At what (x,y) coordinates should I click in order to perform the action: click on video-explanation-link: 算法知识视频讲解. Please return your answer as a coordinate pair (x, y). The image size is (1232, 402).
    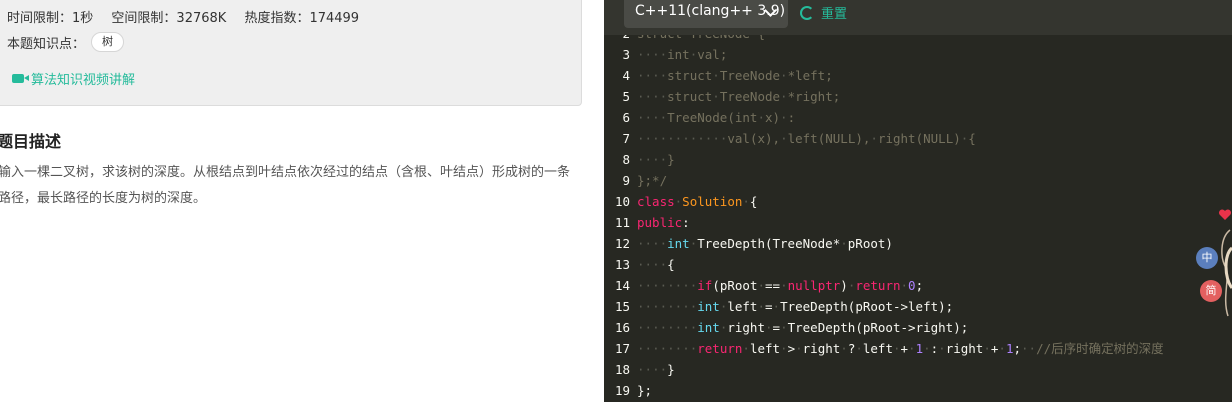
    Looking at the image, I should click on (73, 78).